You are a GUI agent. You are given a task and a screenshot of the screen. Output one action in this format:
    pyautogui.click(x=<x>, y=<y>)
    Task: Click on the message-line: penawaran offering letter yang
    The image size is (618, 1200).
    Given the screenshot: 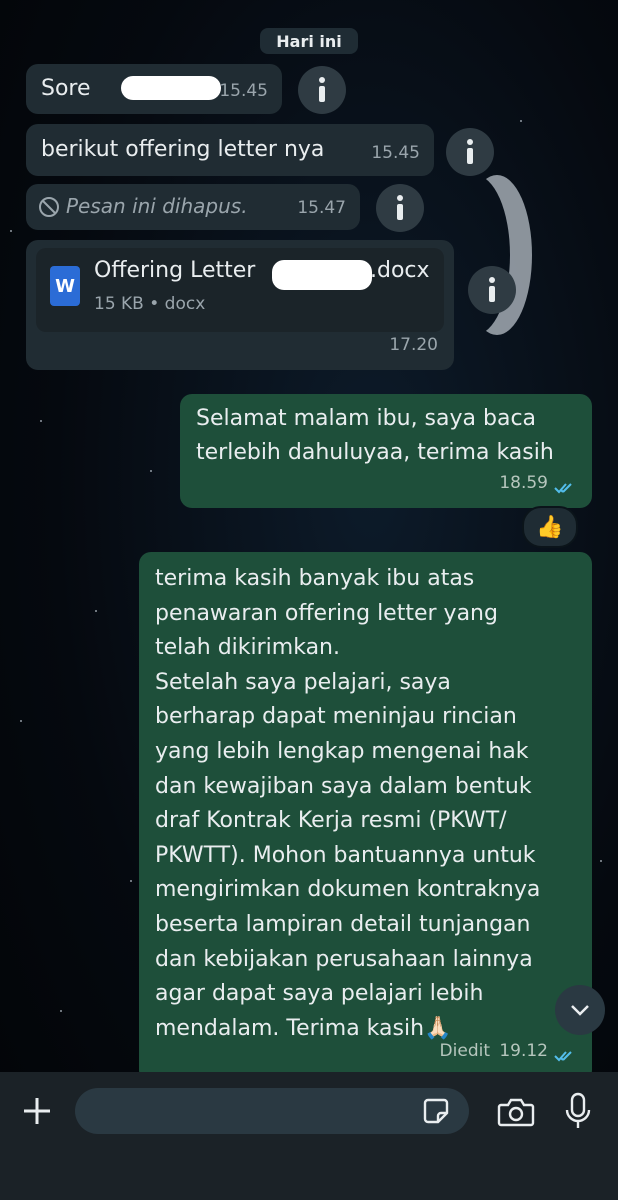 What is the action you would take?
    pyautogui.click(x=326, y=613)
    